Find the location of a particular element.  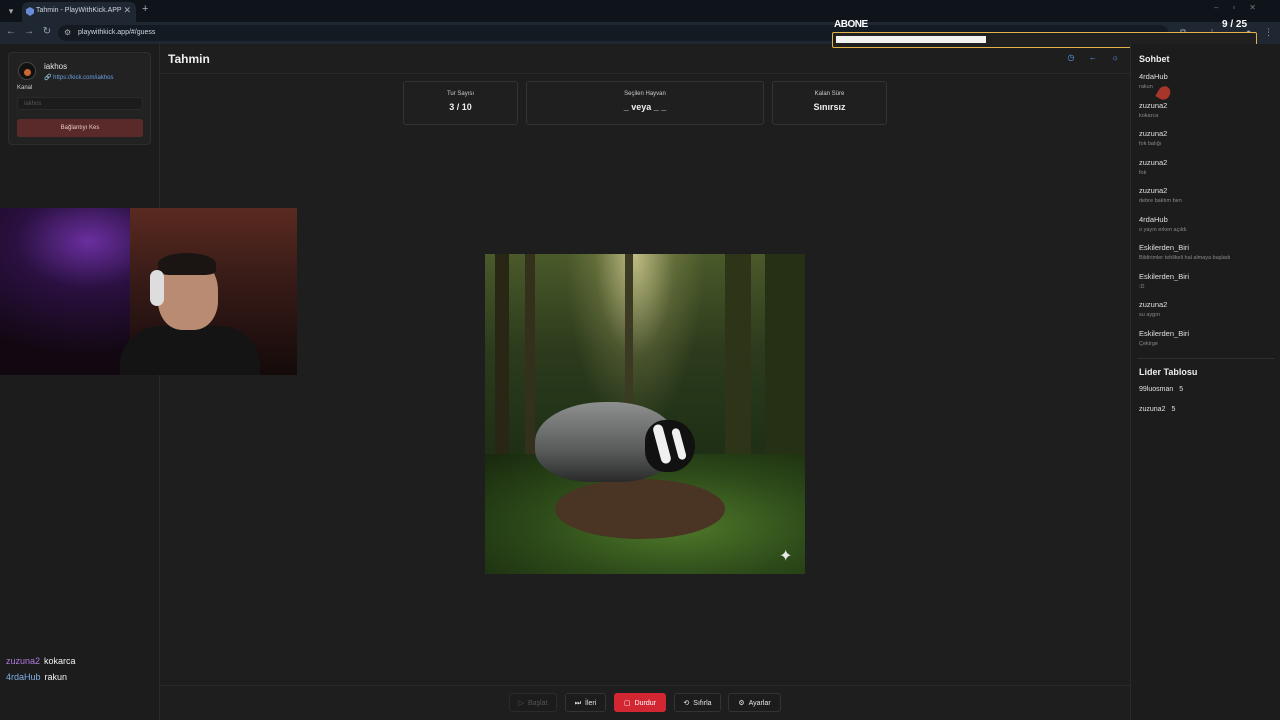

channel-link: 🔗 https://kick.com/iakhos is located at coordinates (79, 77).